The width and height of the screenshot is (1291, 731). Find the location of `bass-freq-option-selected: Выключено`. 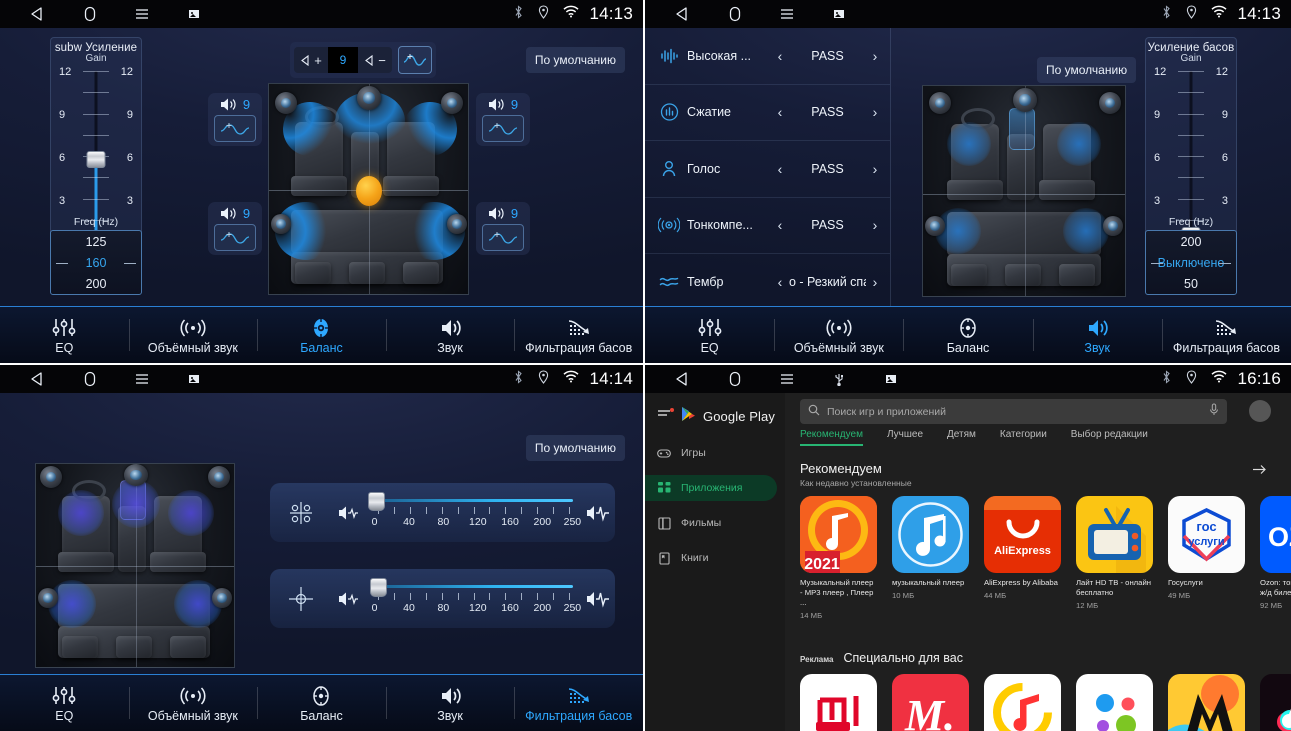

bass-freq-option-selected: Выключено is located at coordinates (1191, 262).